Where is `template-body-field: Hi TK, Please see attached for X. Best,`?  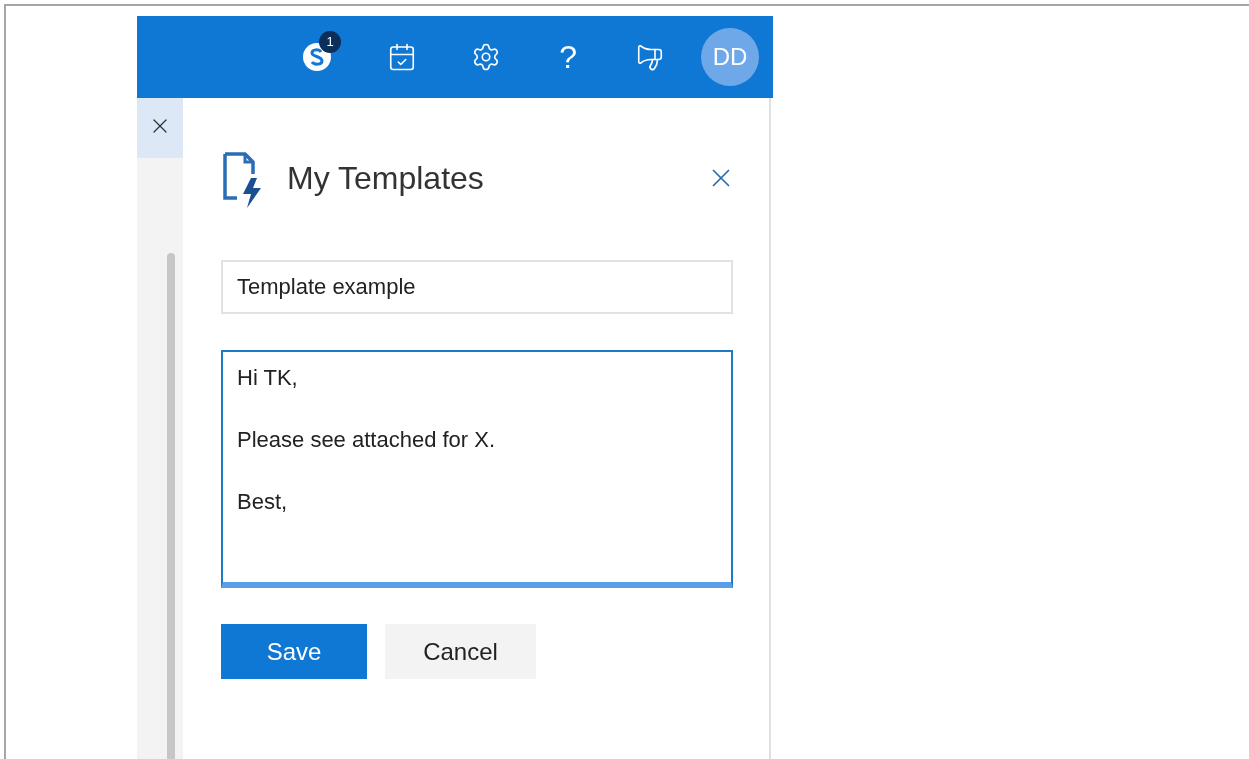 template-body-field: Hi TK, Please see attached for X. Best, is located at coordinates (477, 469).